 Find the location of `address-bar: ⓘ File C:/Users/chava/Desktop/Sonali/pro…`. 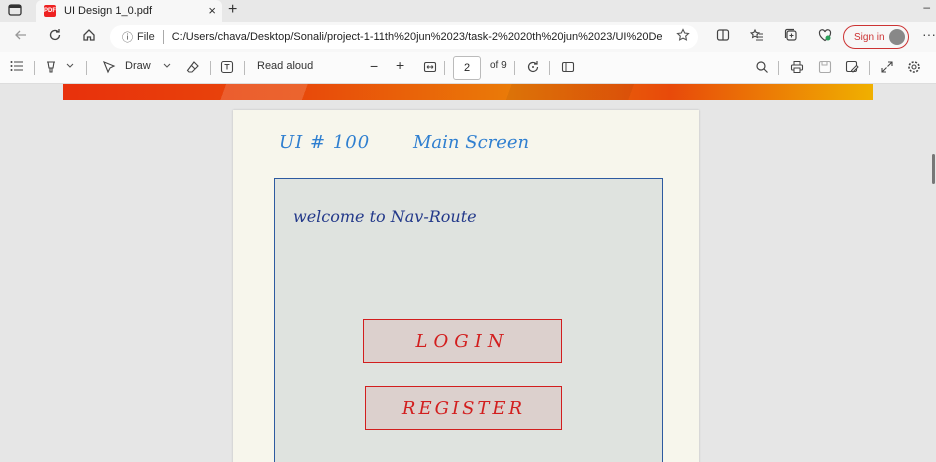

address-bar: ⓘ File C:/Users/chava/Desktop/Sonali/pro… is located at coordinates (404, 37).